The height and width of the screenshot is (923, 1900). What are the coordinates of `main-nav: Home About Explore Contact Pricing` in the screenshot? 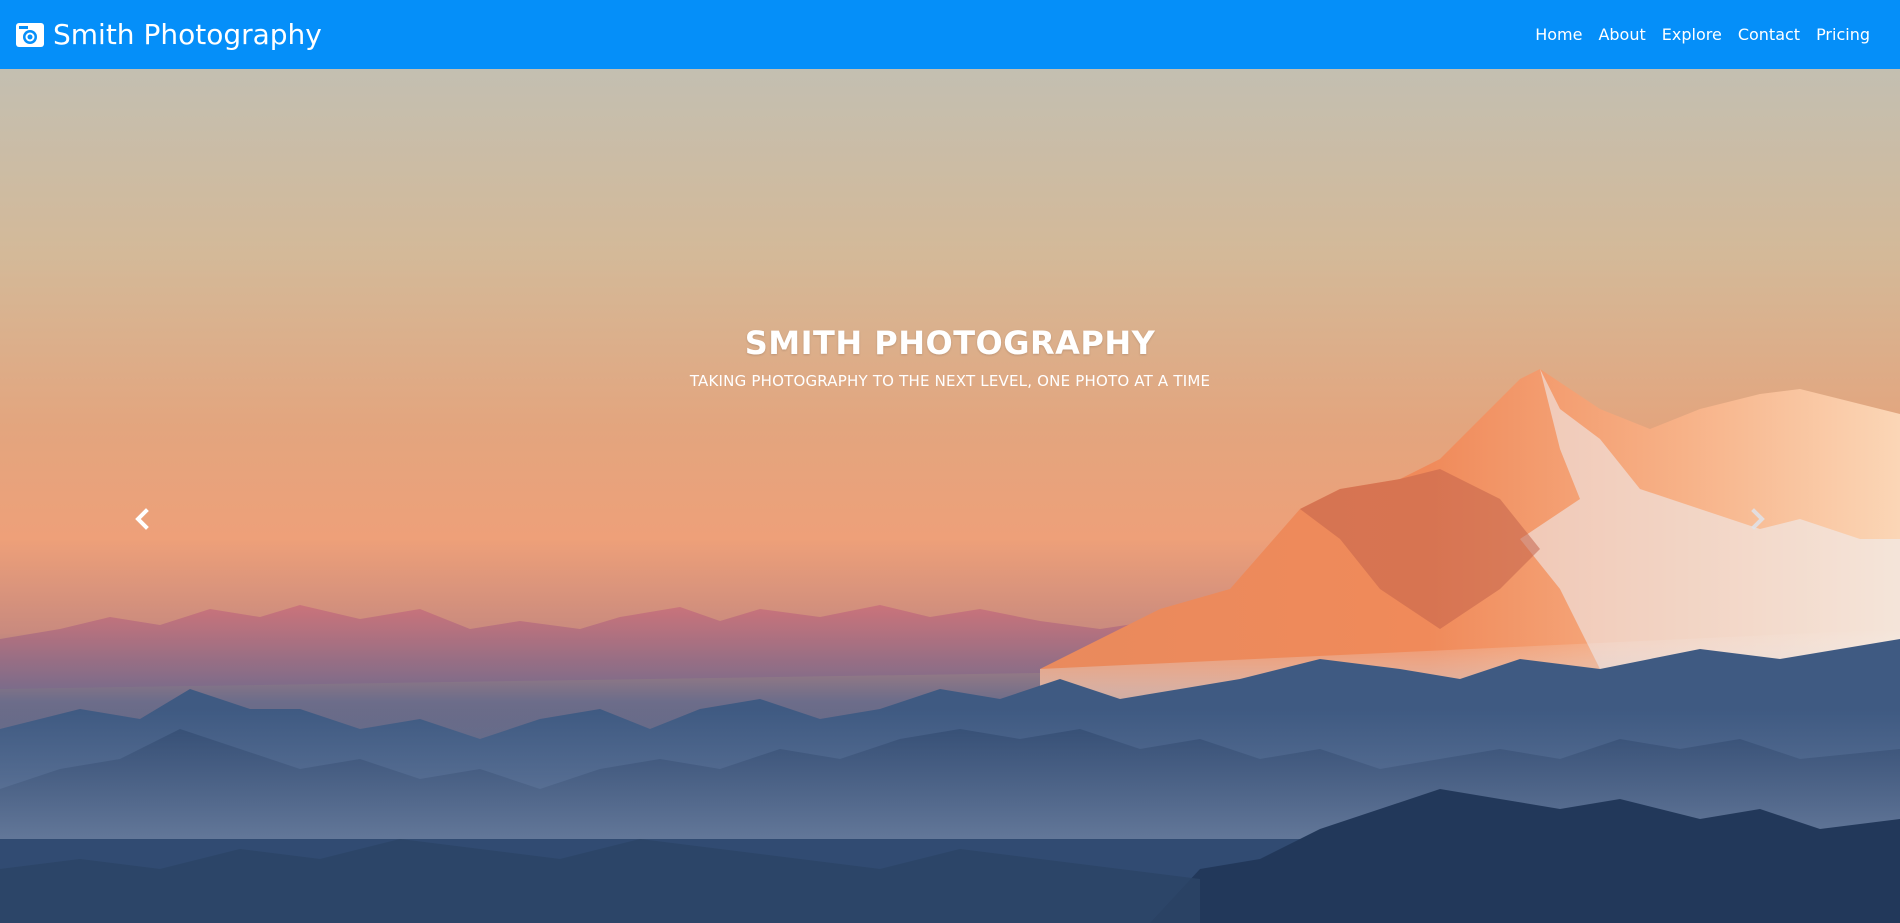 It's located at (1702, 34).